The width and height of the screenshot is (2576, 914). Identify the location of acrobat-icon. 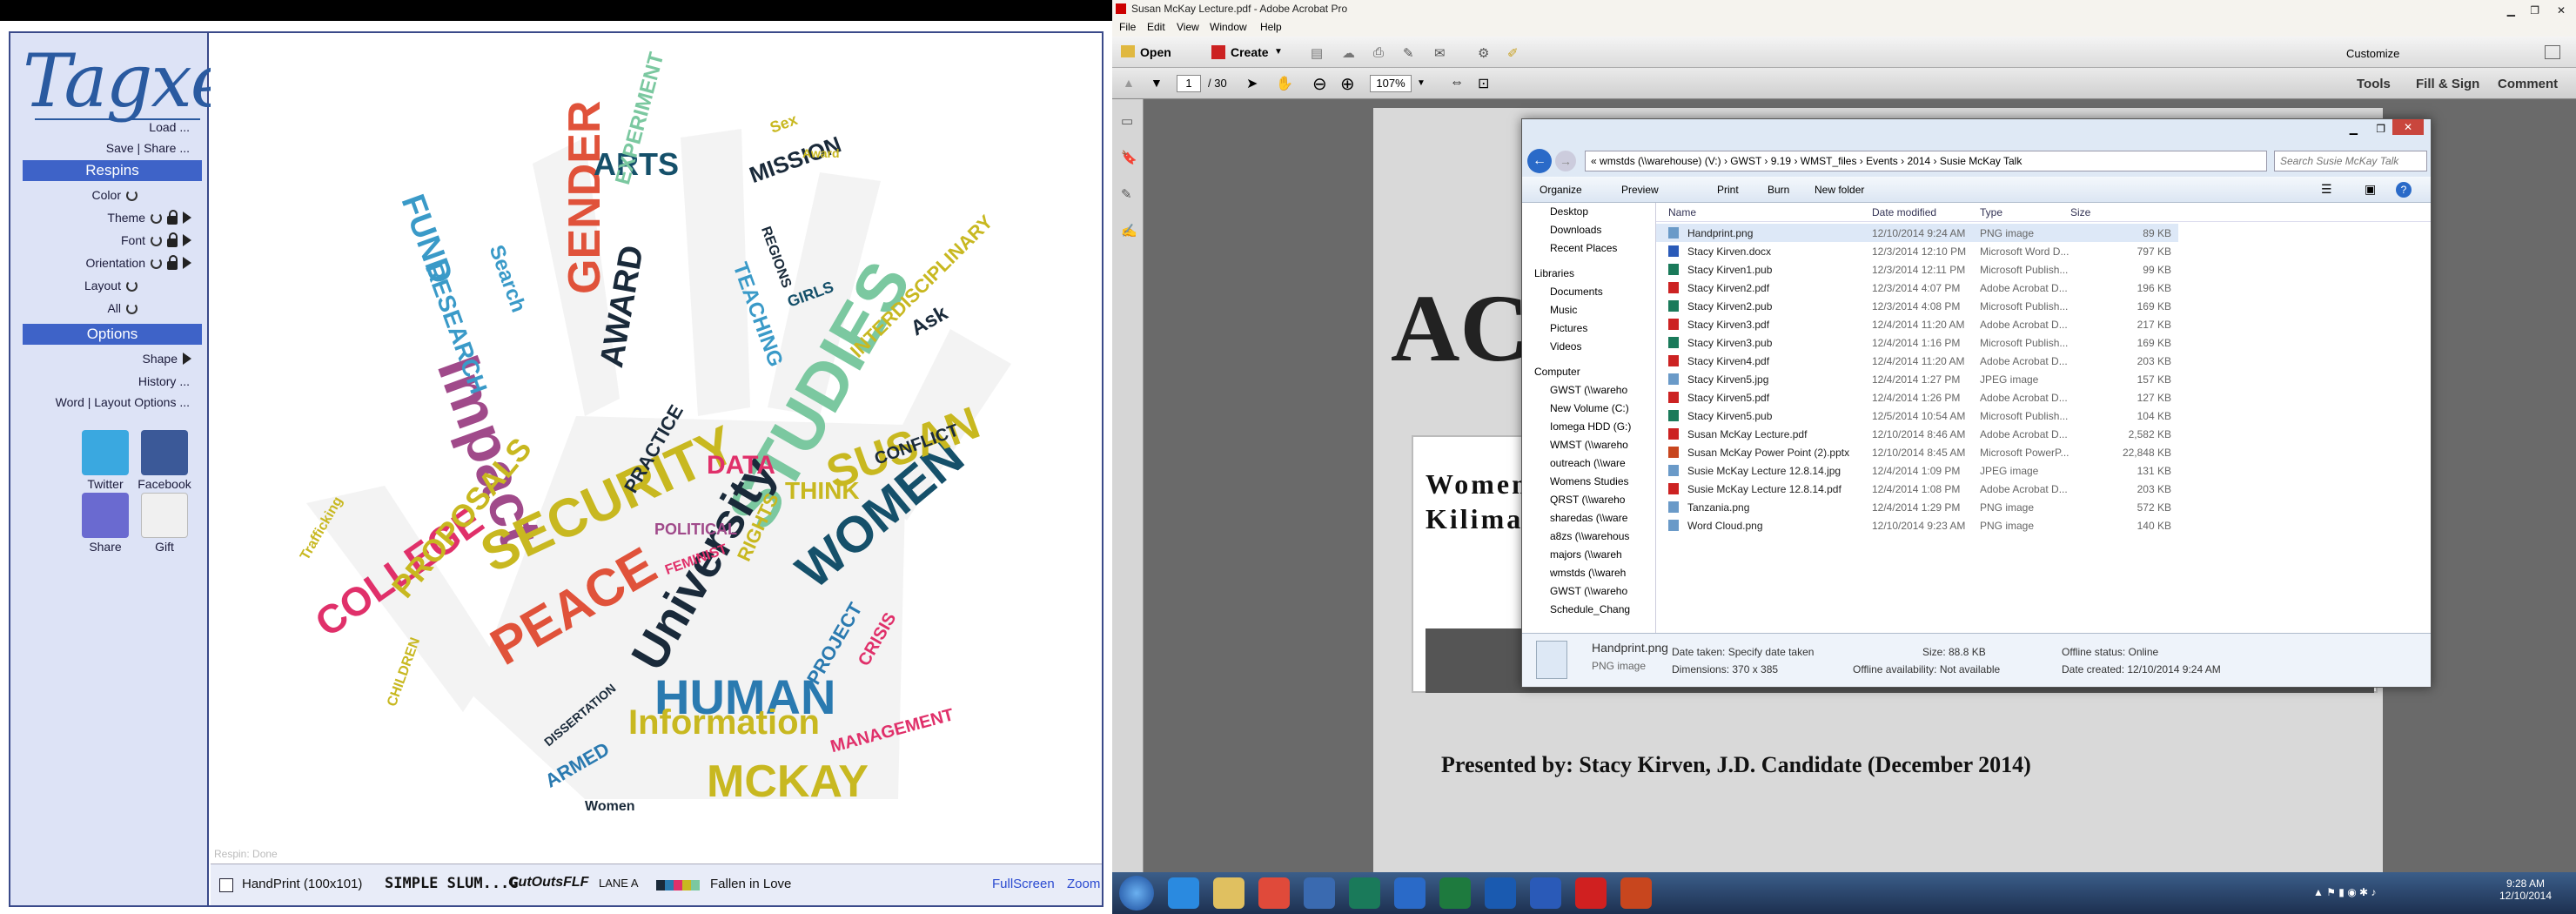
(1591, 893).